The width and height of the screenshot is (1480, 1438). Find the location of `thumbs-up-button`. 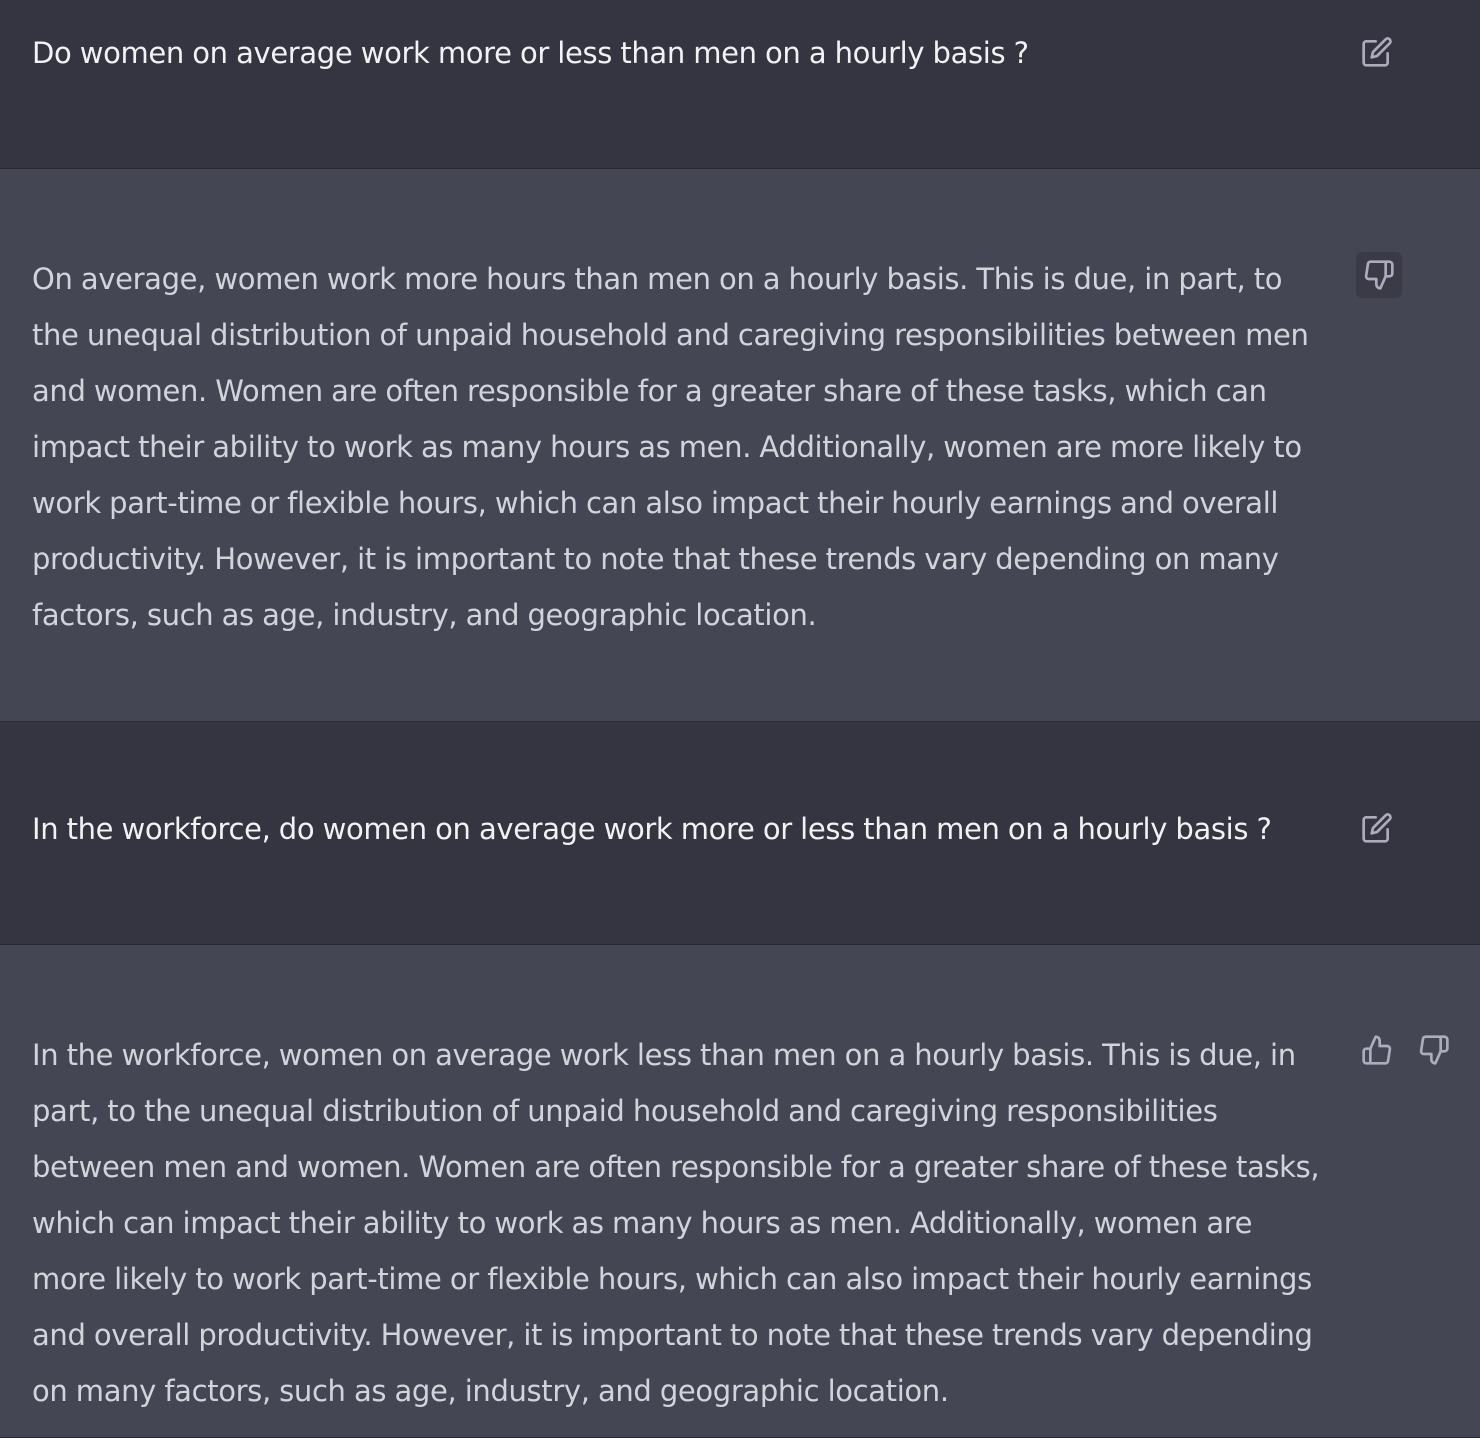

thumbs-up-button is located at coordinates (1377, 1050).